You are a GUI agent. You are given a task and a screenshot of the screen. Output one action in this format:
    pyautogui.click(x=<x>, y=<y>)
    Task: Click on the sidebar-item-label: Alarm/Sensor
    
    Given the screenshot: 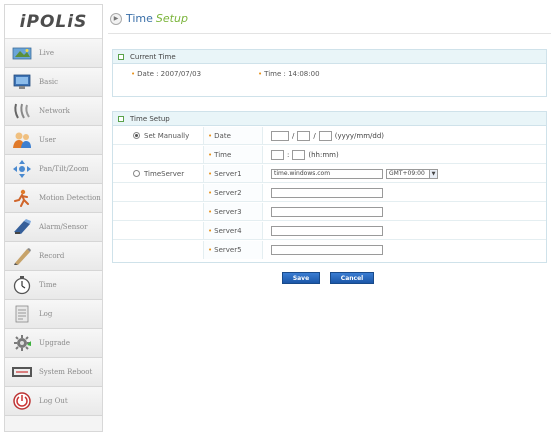 What is the action you would take?
    pyautogui.click(x=63, y=227)
    